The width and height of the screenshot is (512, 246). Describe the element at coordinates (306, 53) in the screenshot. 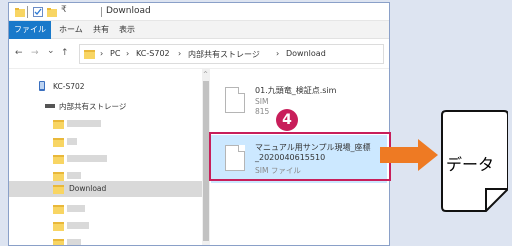

I see `breadcrumb-download: Download` at that location.